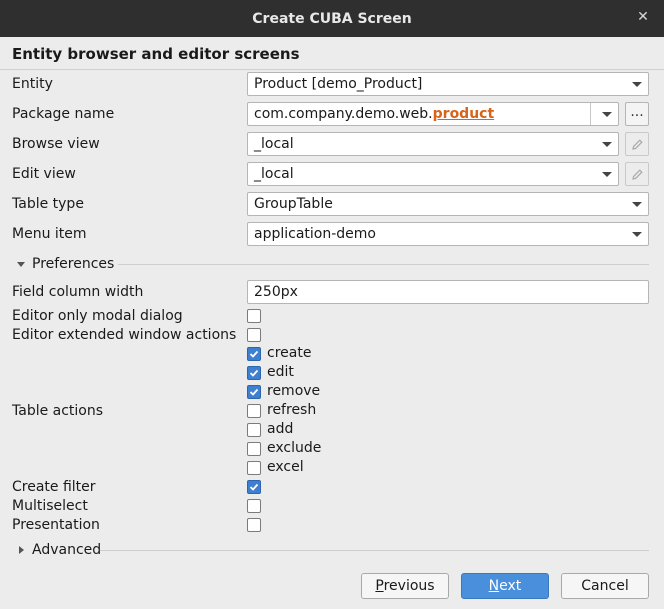 The image size is (664, 609). I want to click on editor-only-modal-label: Editor only modal dialog, so click(97, 316).